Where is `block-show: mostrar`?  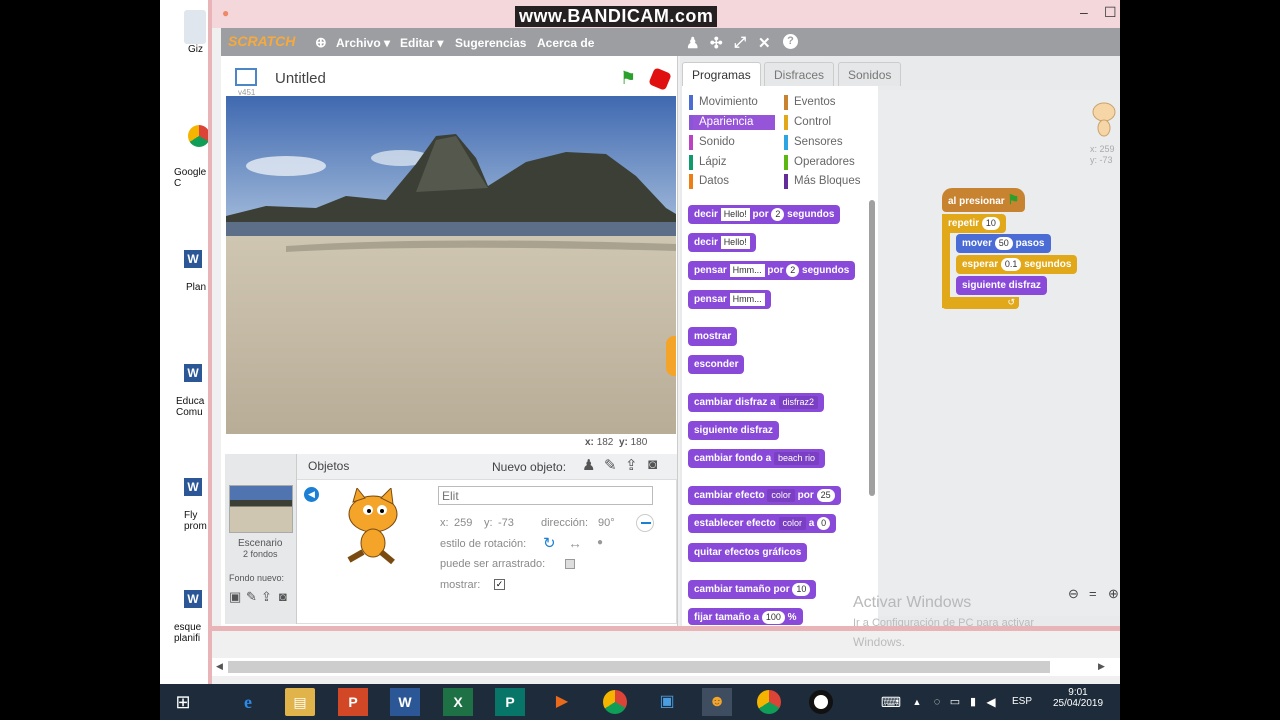 block-show: mostrar is located at coordinates (713, 336).